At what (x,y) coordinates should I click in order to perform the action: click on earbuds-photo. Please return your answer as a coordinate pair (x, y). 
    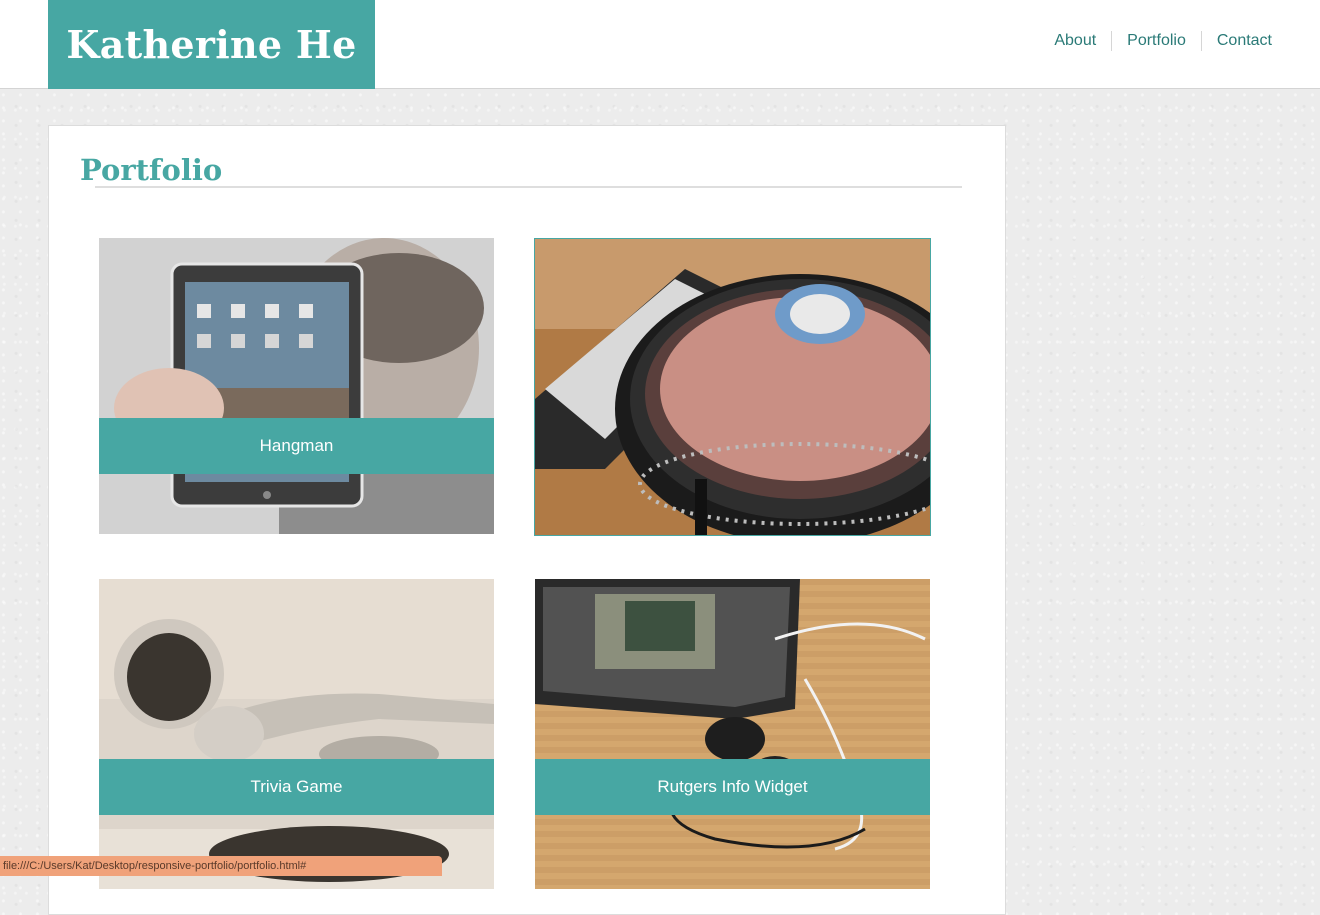
    Looking at the image, I should click on (296, 734).